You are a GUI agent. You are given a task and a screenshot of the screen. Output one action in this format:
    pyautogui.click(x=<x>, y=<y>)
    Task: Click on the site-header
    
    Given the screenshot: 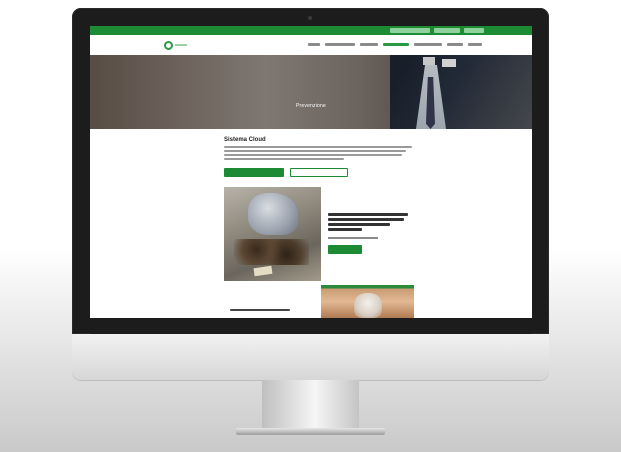 What is the action you would take?
    pyautogui.click(x=311, y=45)
    